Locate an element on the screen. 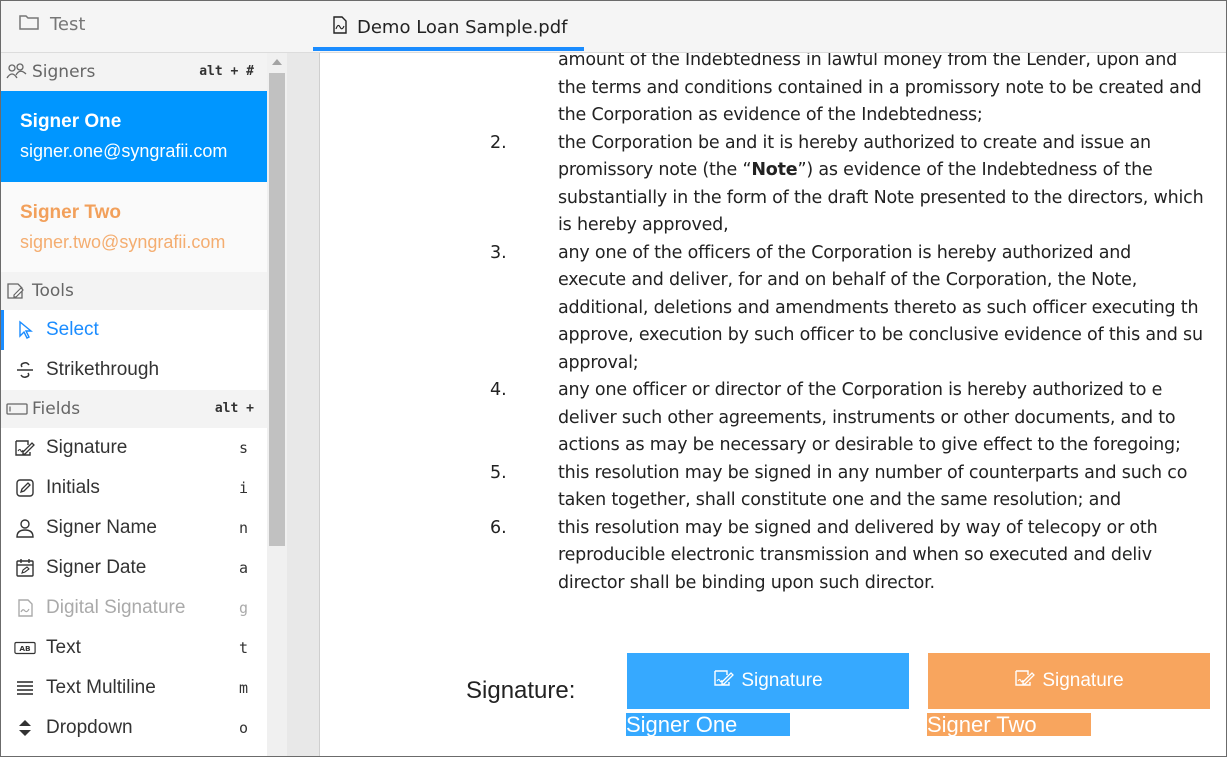  tool-strikethrough: Strikethrough is located at coordinates (134, 370).